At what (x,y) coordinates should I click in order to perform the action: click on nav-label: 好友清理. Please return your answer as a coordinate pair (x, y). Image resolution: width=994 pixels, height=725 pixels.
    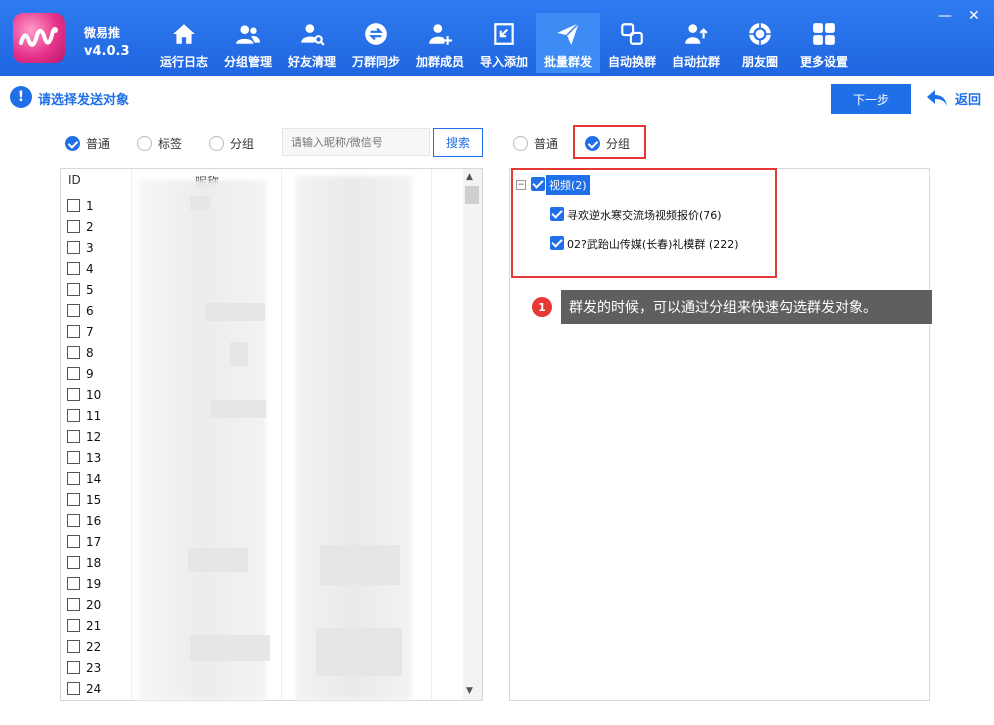
    Looking at the image, I should click on (311, 62).